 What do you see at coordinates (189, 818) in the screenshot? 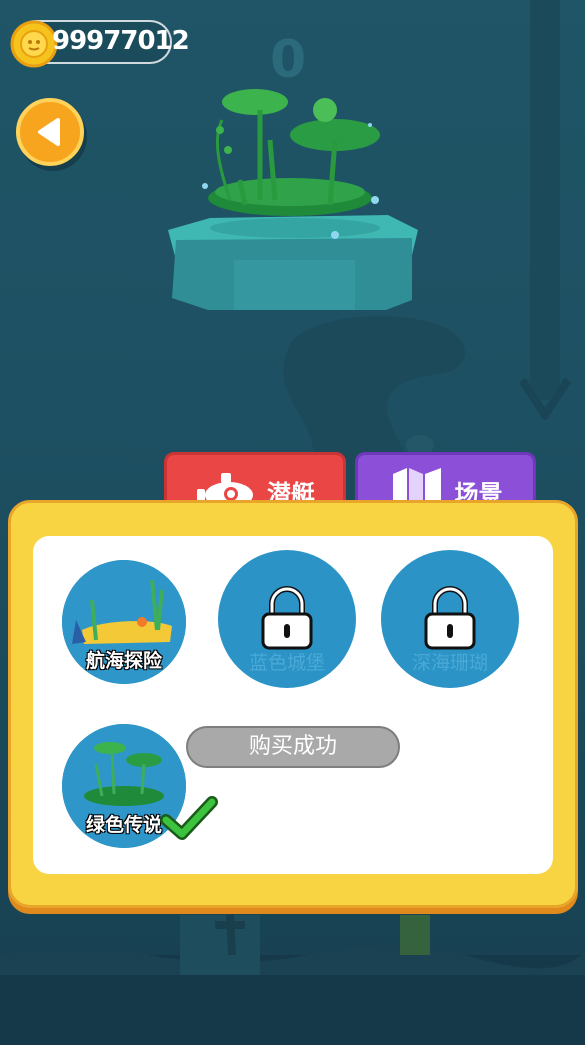
I see `check-icon` at bounding box center [189, 818].